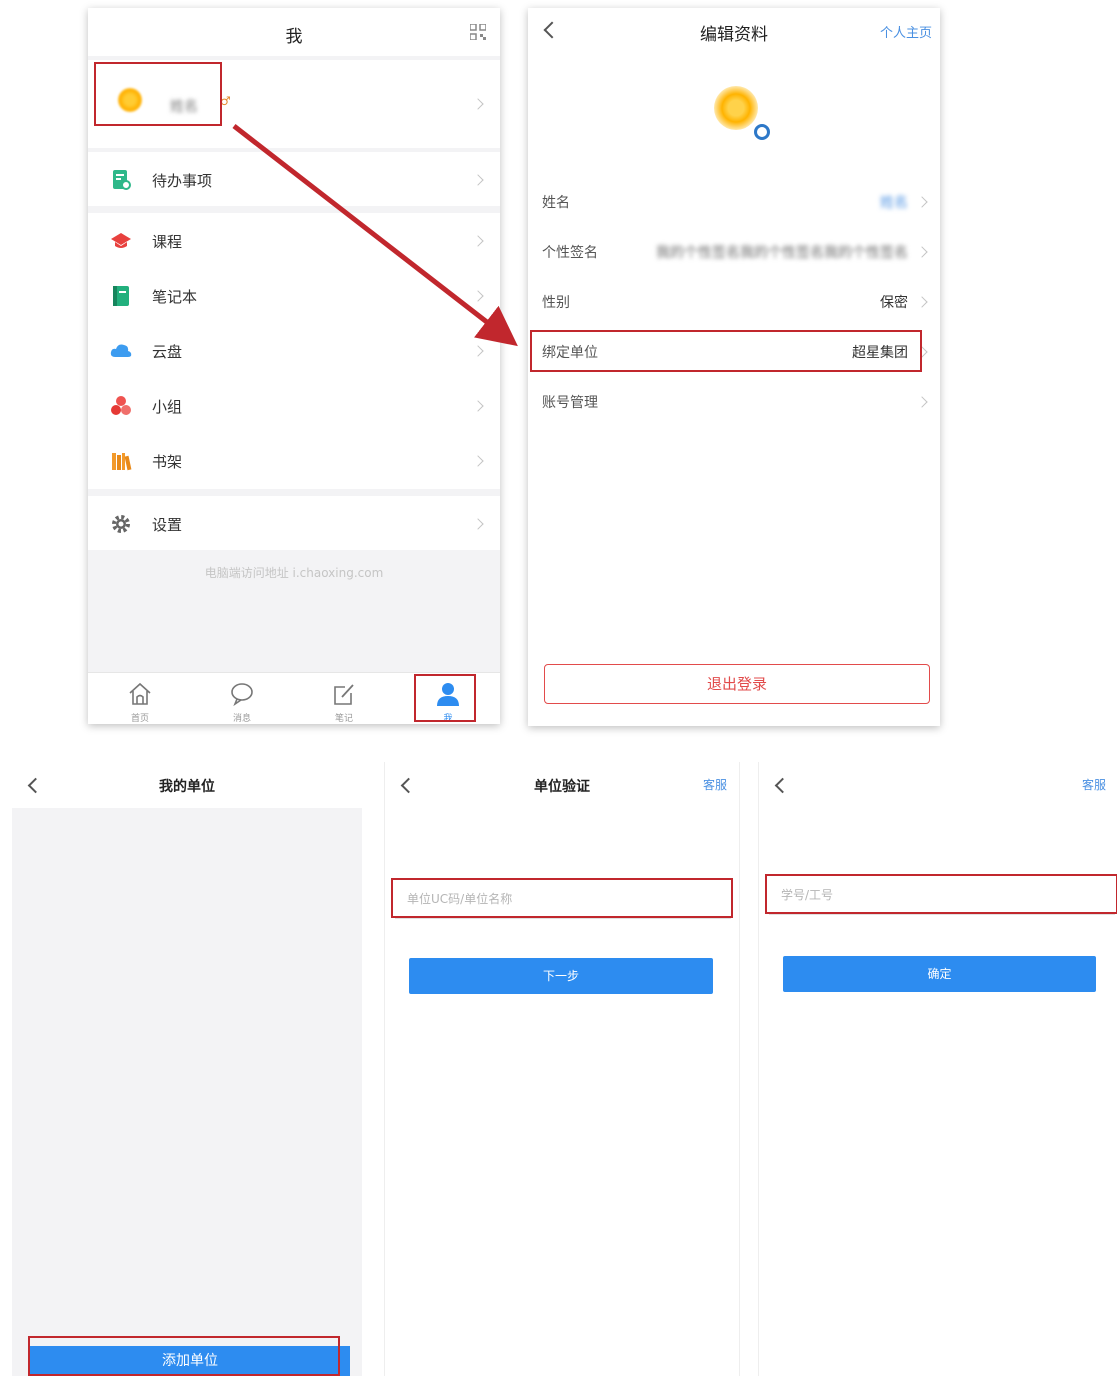 Image resolution: width=1117 pixels, height=1376 pixels. I want to click on unit-verify-screen: 单位验证 客服 下一步, so click(562, 1069).